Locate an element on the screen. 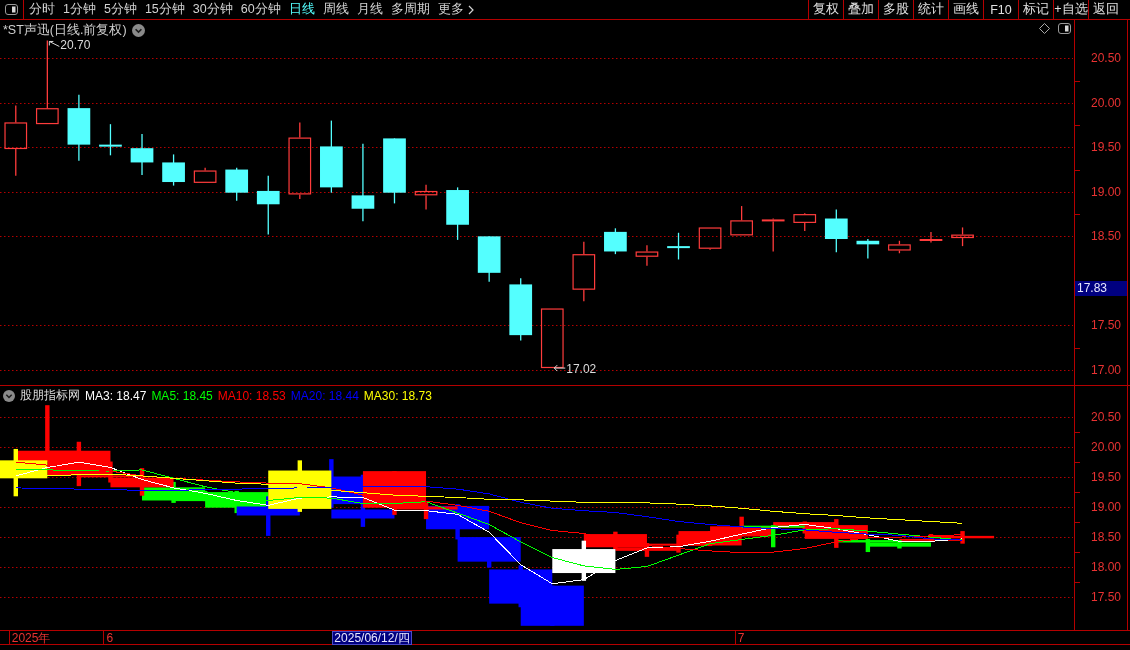 The image size is (1130, 650). date-tag: 2025/06/12/四 is located at coordinates (372, 638).